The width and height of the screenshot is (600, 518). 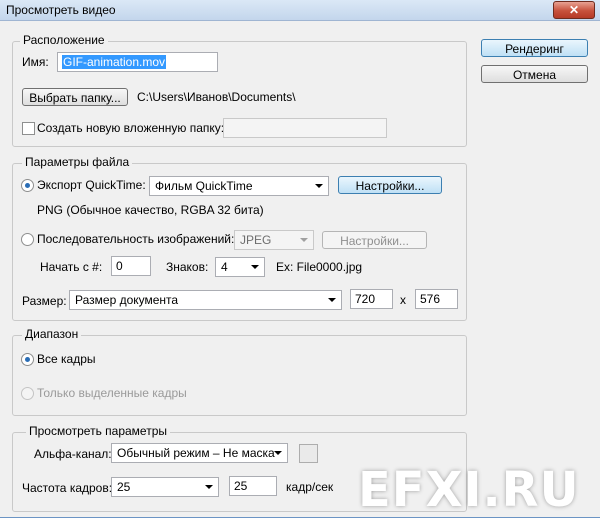 What do you see at coordinates (131, 266) in the screenshot?
I see `start-number-field: 0` at bounding box center [131, 266].